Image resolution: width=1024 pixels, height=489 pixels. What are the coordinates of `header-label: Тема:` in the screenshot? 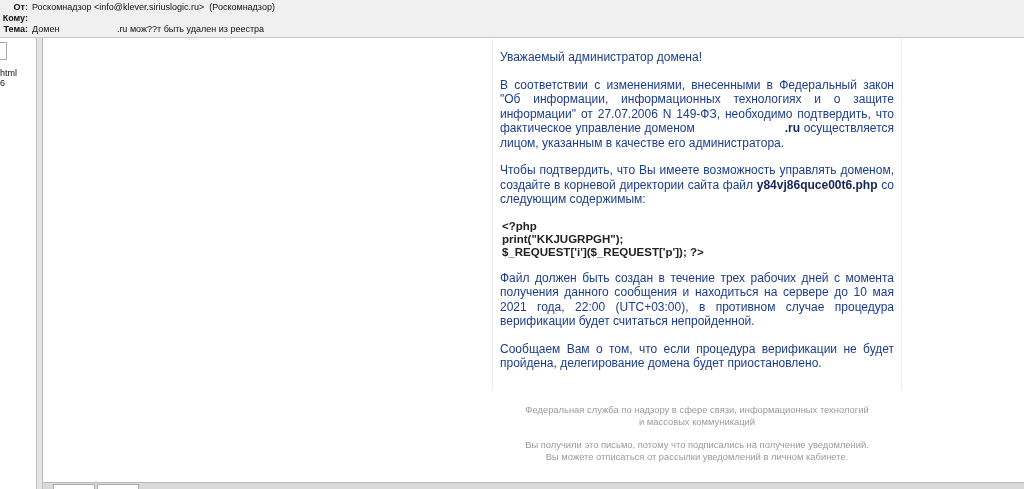 It's located at (15, 29).